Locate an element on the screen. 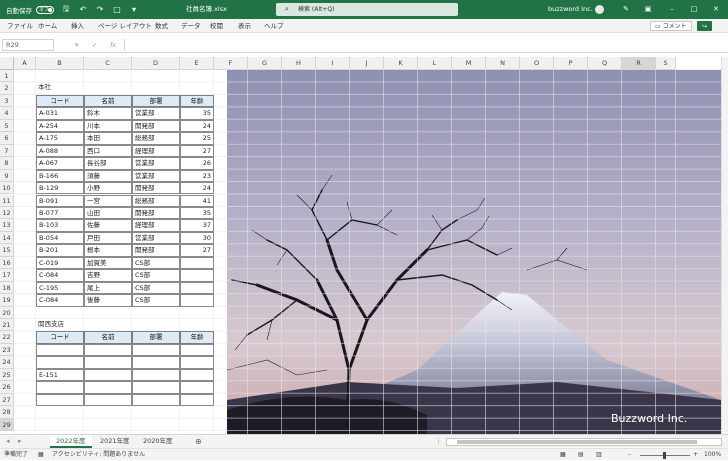 This screenshot has height=461, width=728. autosave-toggle: オフ is located at coordinates (45, 9).